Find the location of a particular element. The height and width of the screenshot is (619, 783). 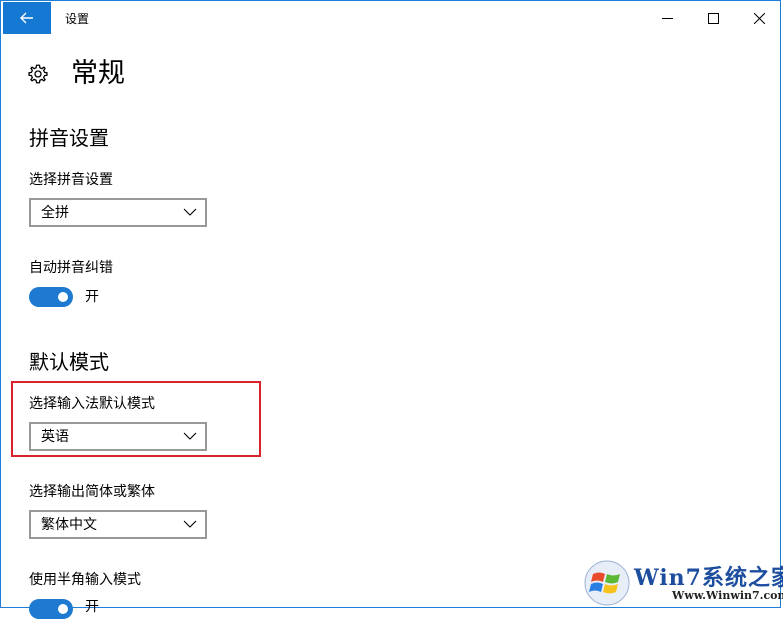

minimize-icon is located at coordinates (667, 18).